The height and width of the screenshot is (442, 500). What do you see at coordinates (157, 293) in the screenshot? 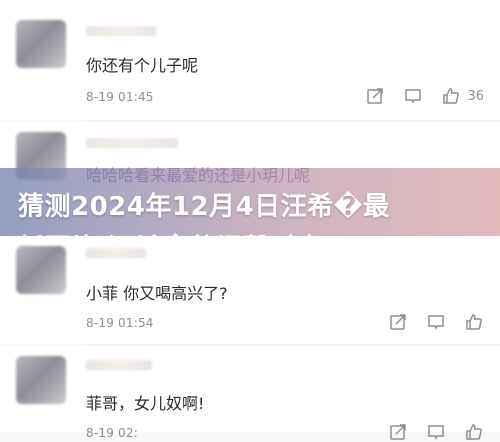
I see `comment-text: 小菲 你又喝高兴了?` at bounding box center [157, 293].